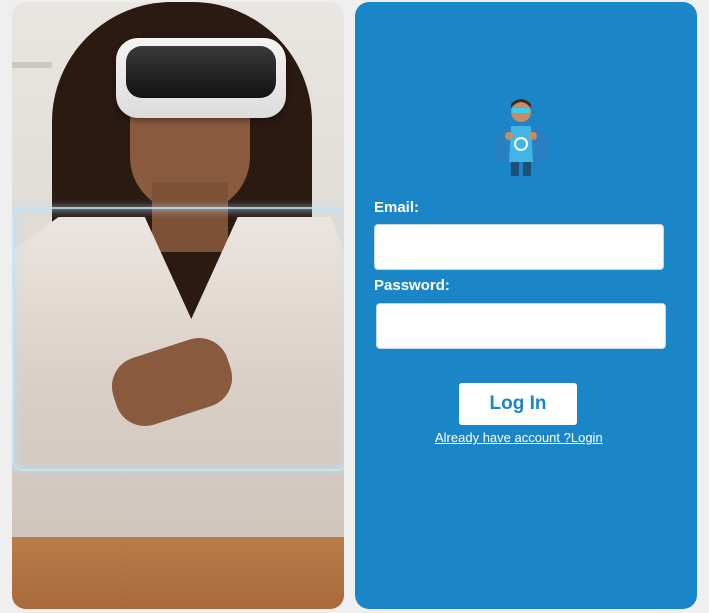 The height and width of the screenshot is (613, 709). What do you see at coordinates (397, 207) in the screenshot?
I see `email-label: Email:` at bounding box center [397, 207].